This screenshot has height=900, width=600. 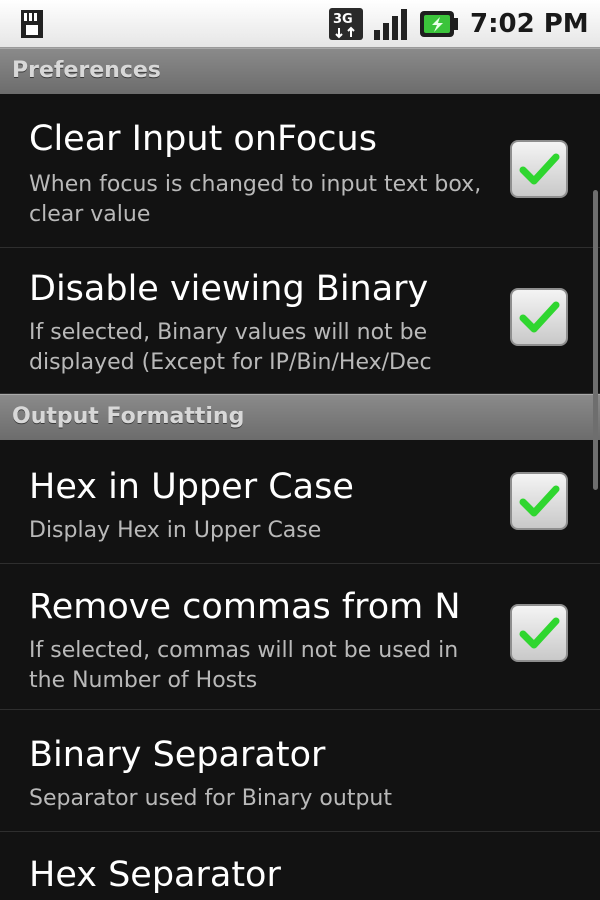 What do you see at coordinates (86, 70) in the screenshot?
I see `category-label: Preferences` at bounding box center [86, 70].